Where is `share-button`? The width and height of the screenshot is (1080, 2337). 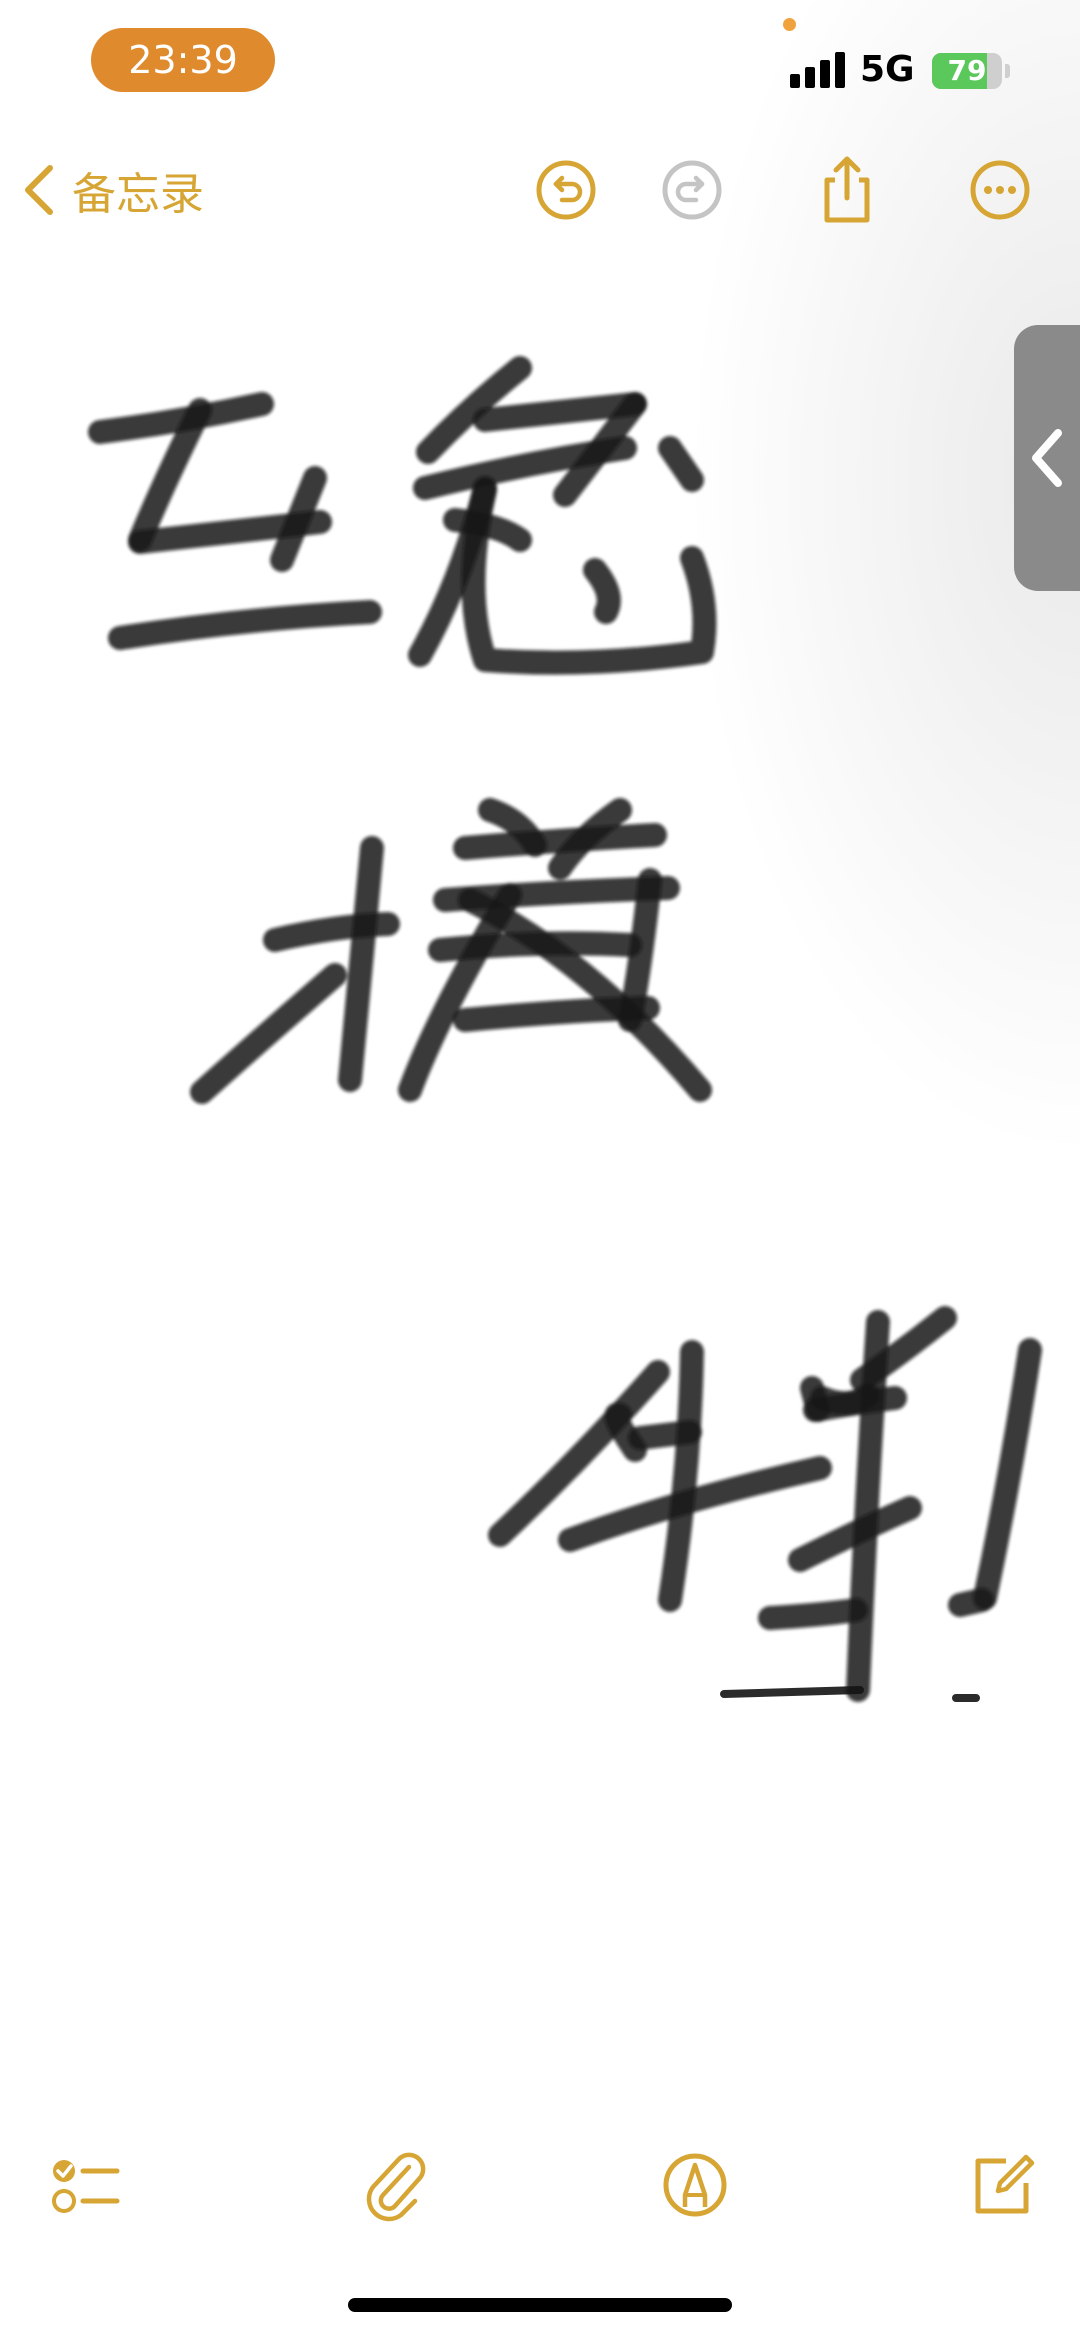
share-button is located at coordinates (847, 190).